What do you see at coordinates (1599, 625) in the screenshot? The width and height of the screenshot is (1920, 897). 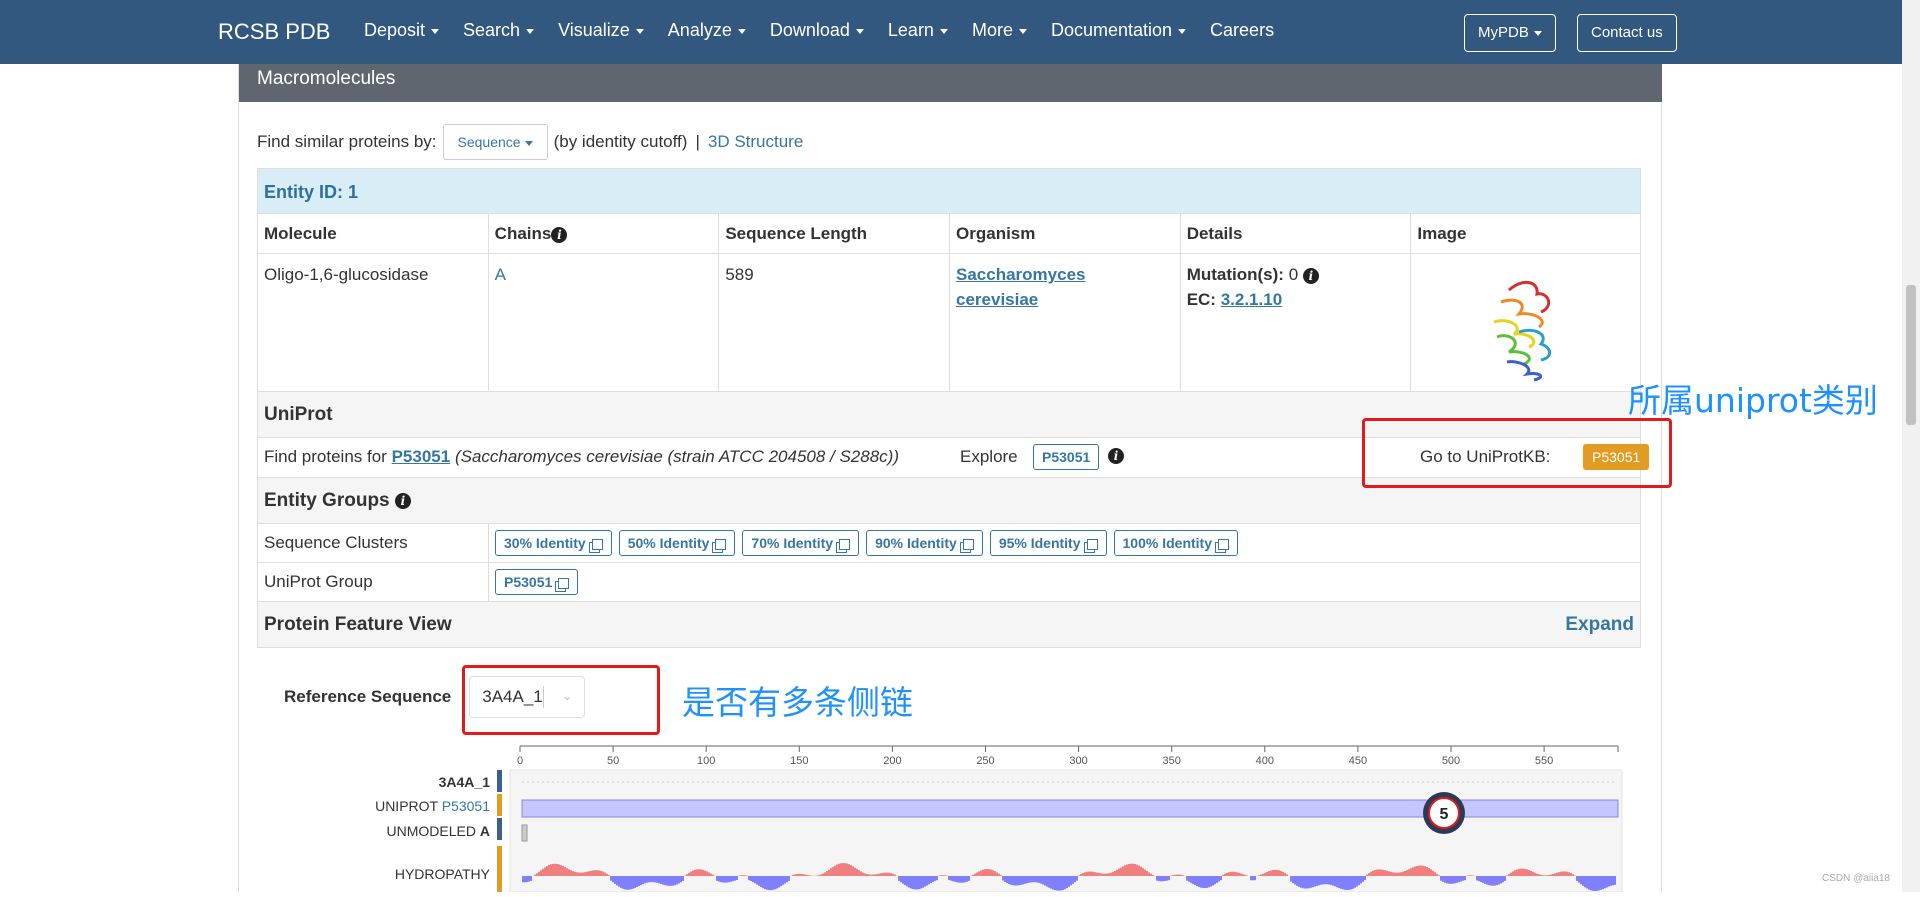 I see `expand-link: Expand` at bounding box center [1599, 625].